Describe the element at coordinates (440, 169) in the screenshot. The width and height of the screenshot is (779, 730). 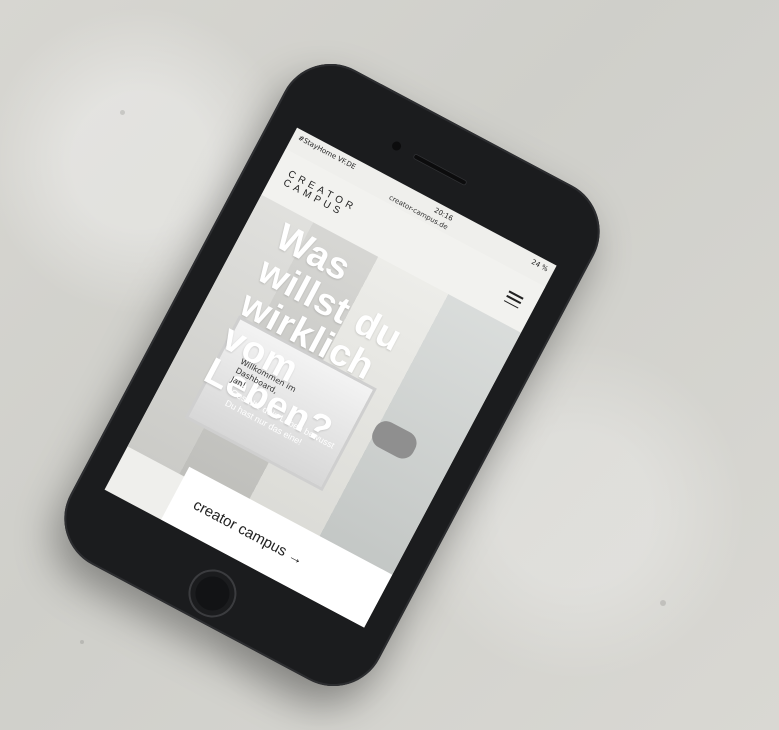
I see `earpiece-speaker` at that location.